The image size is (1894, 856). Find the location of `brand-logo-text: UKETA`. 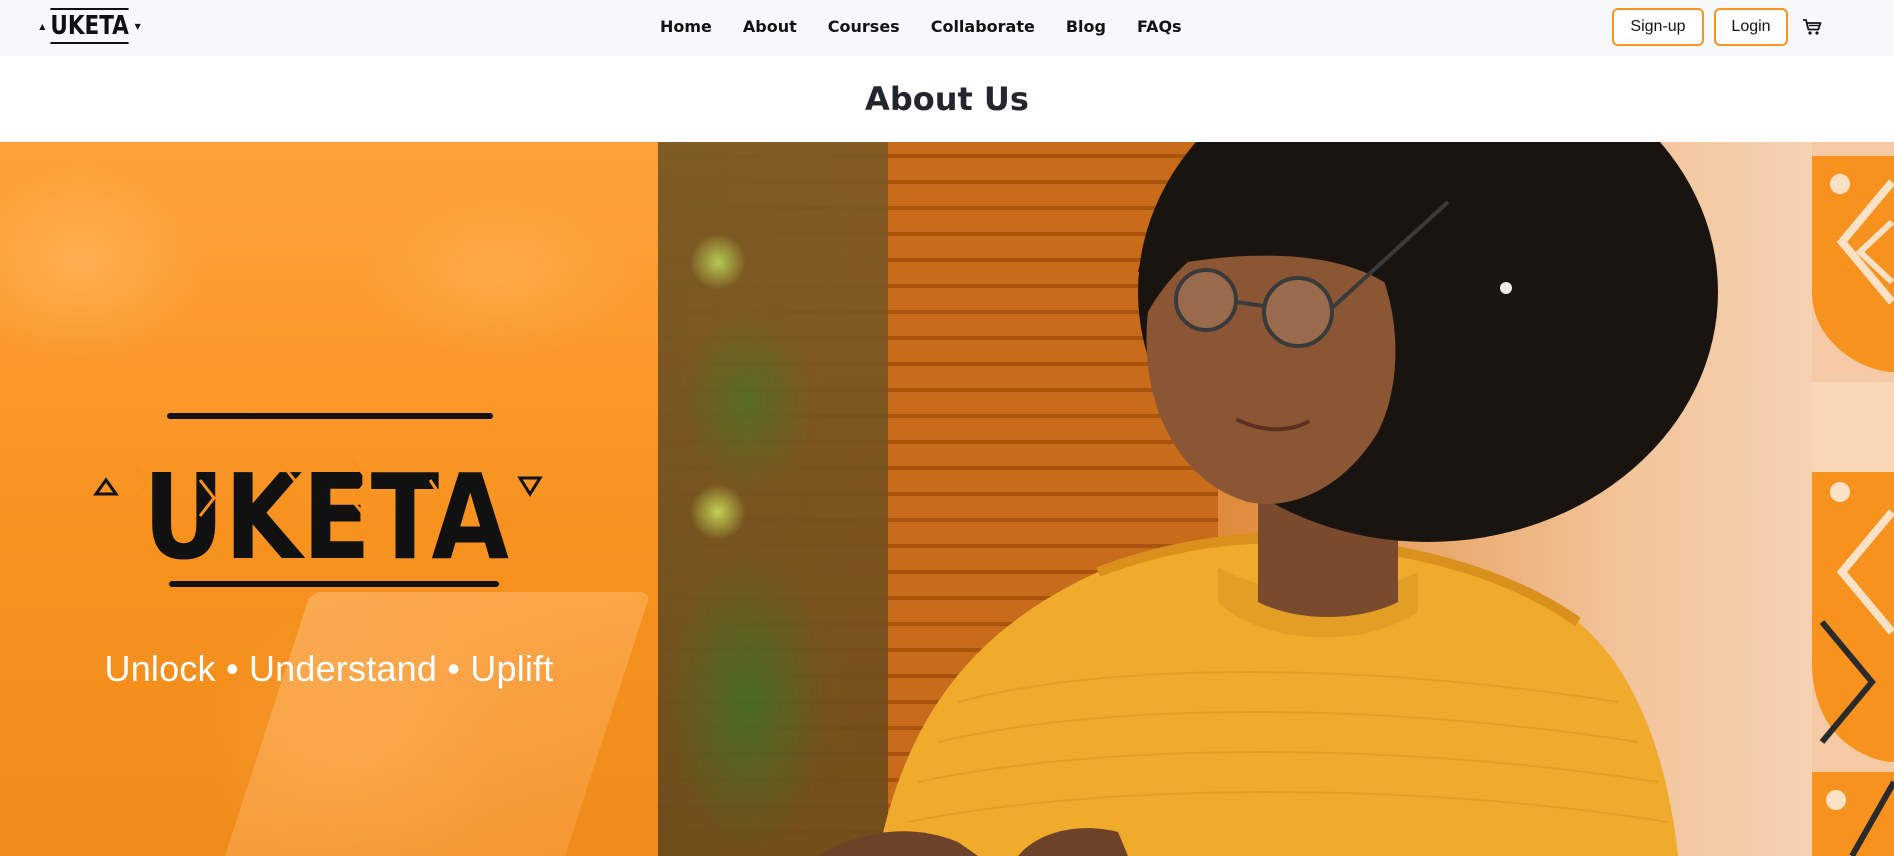

brand-logo-text: UKETA is located at coordinates (90, 26).